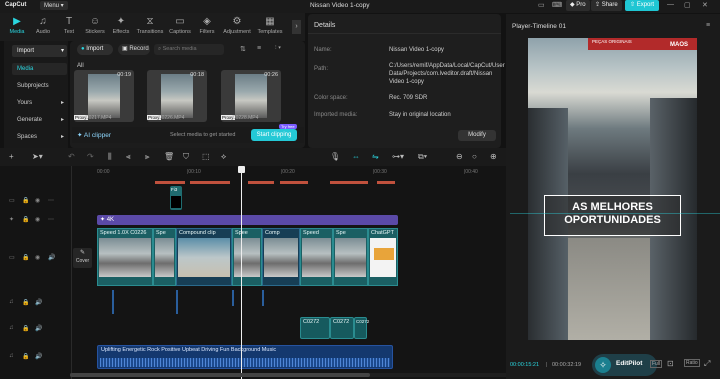 The height and width of the screenshot is (379, 720). I want to click on tab-captions: ▭ Captions, so click(180, 27).